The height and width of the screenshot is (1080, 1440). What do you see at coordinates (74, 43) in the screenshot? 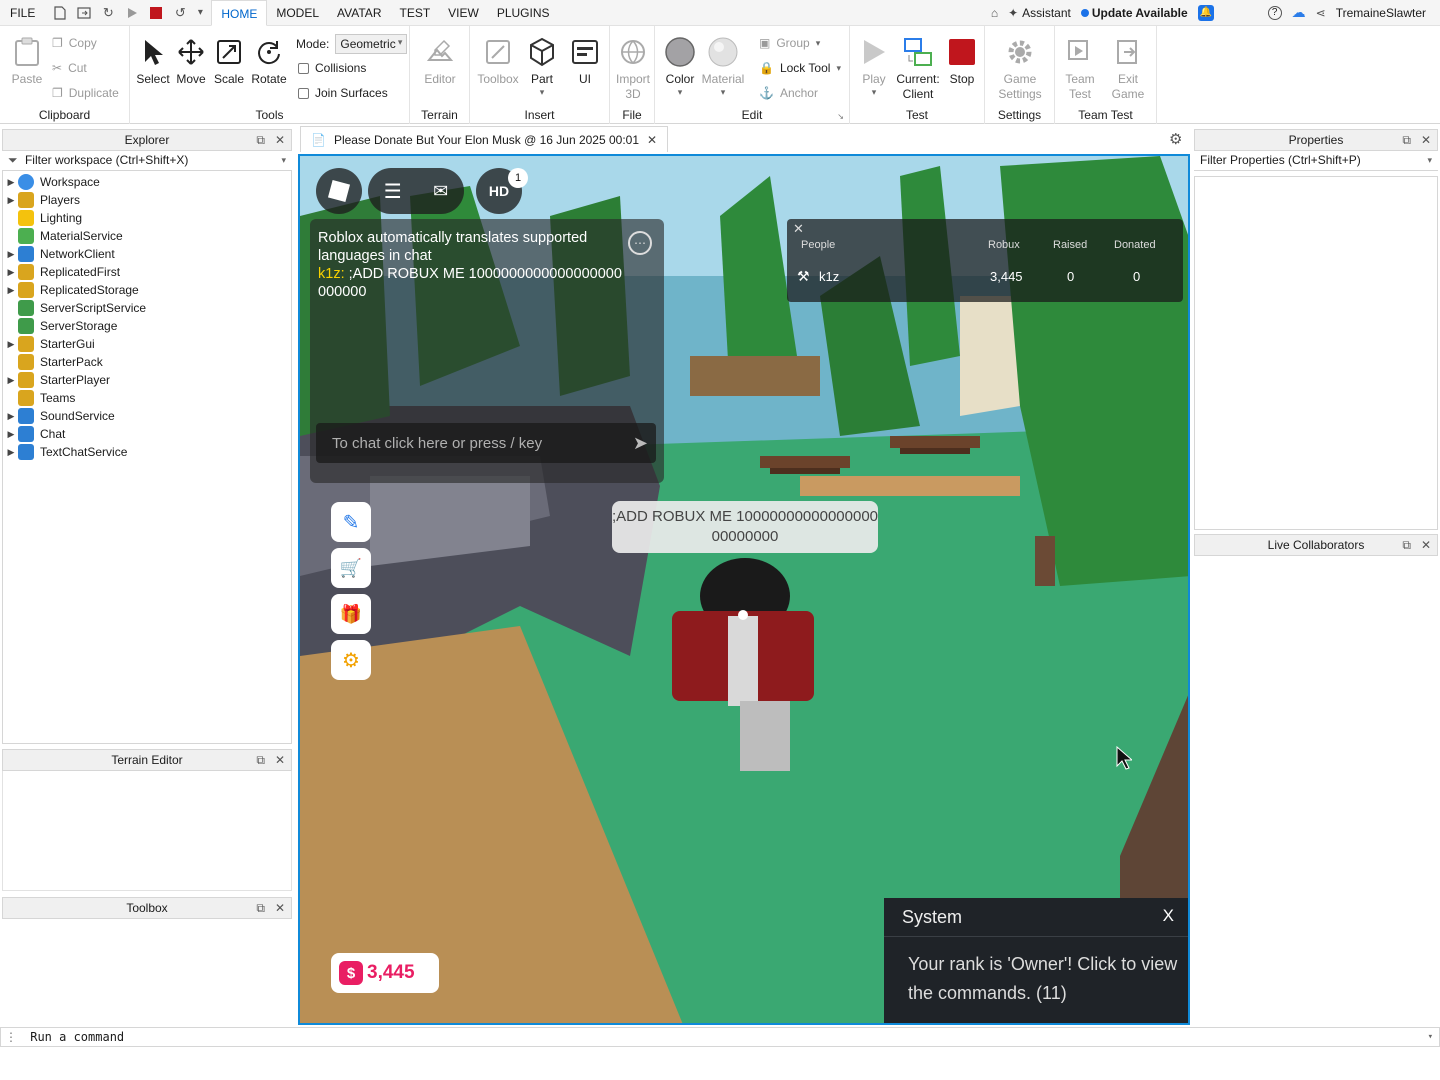
I see `copy-button: ❐ Copy` at bounding box center [74, 43].